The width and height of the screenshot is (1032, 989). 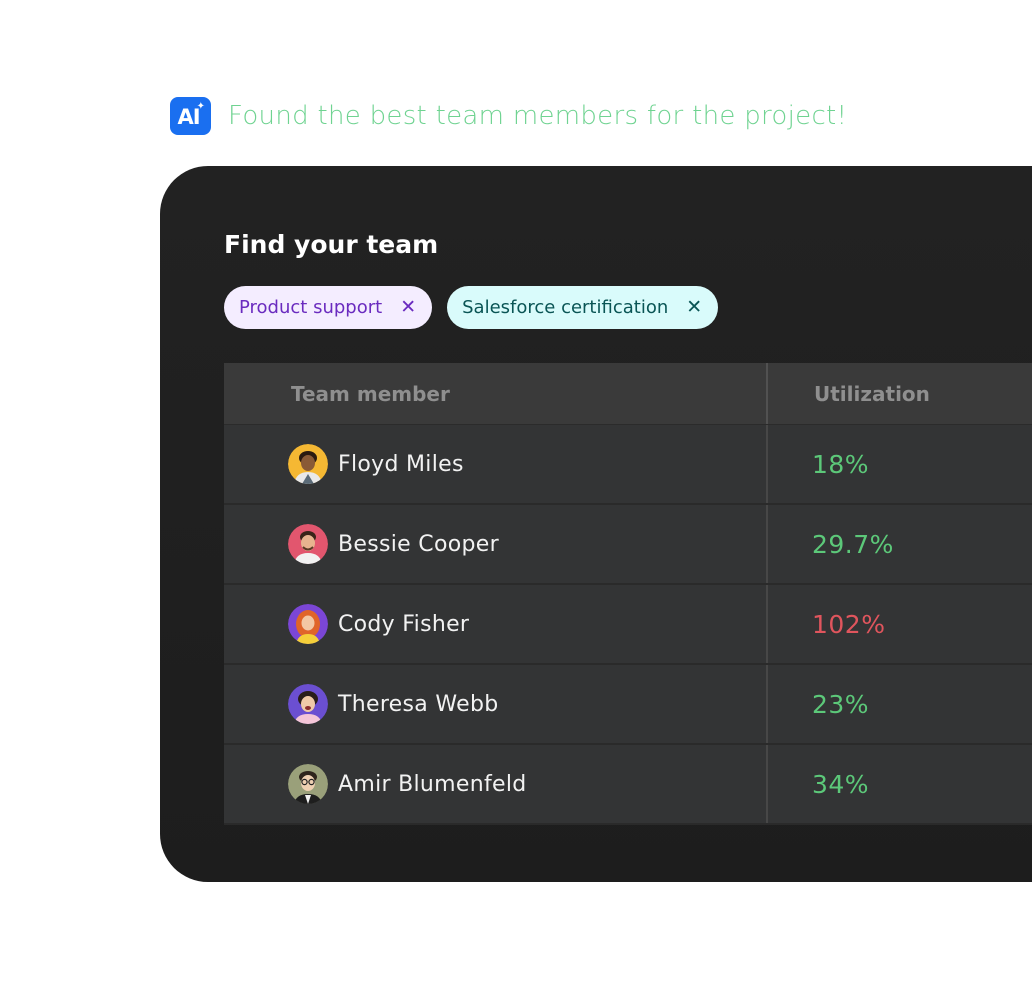 What do you see at coordinates (311, 307) in the screenshot?
I see `chip-label: Product support` at bounding box center [311, 307].